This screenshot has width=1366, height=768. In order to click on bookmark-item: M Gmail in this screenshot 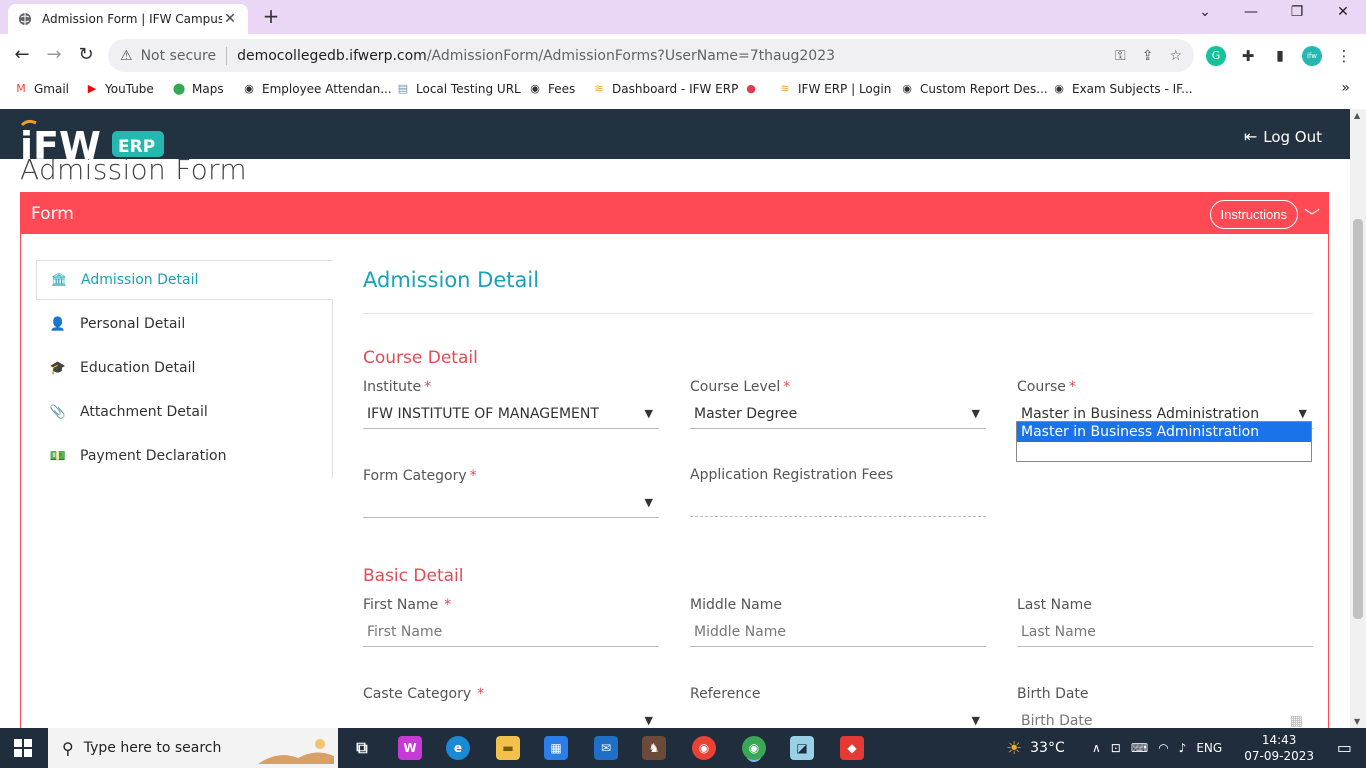, I will do `click(41, 89)`.